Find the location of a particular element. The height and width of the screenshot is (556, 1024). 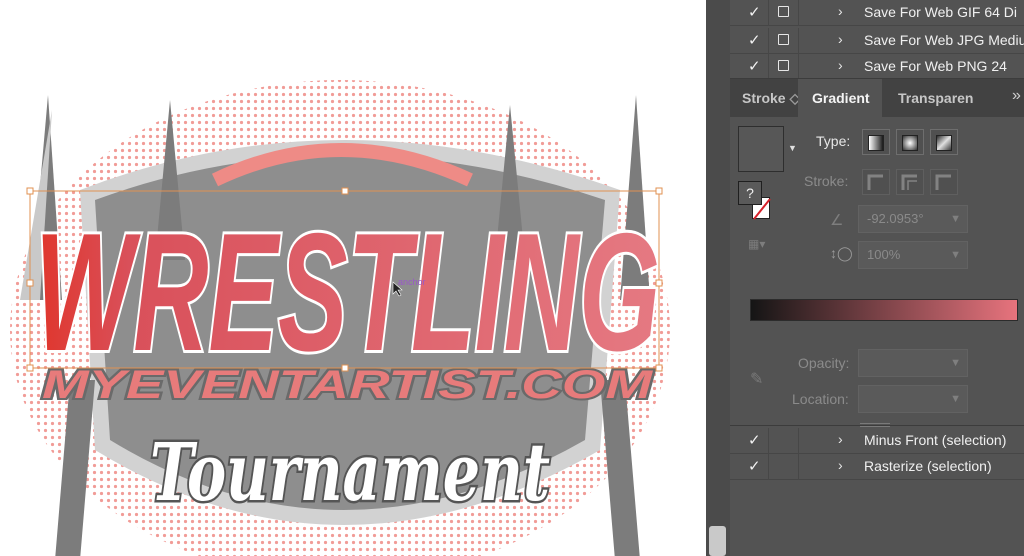

tab-stroke: Stroke ◇ is located at coordinates (771, 98).